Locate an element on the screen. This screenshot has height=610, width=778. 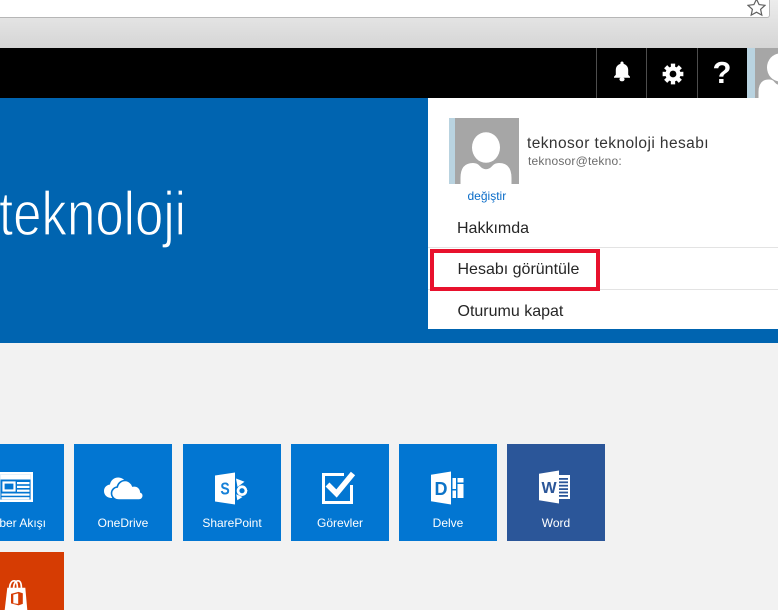
svg-text: W is located at coordinates (549, 488).